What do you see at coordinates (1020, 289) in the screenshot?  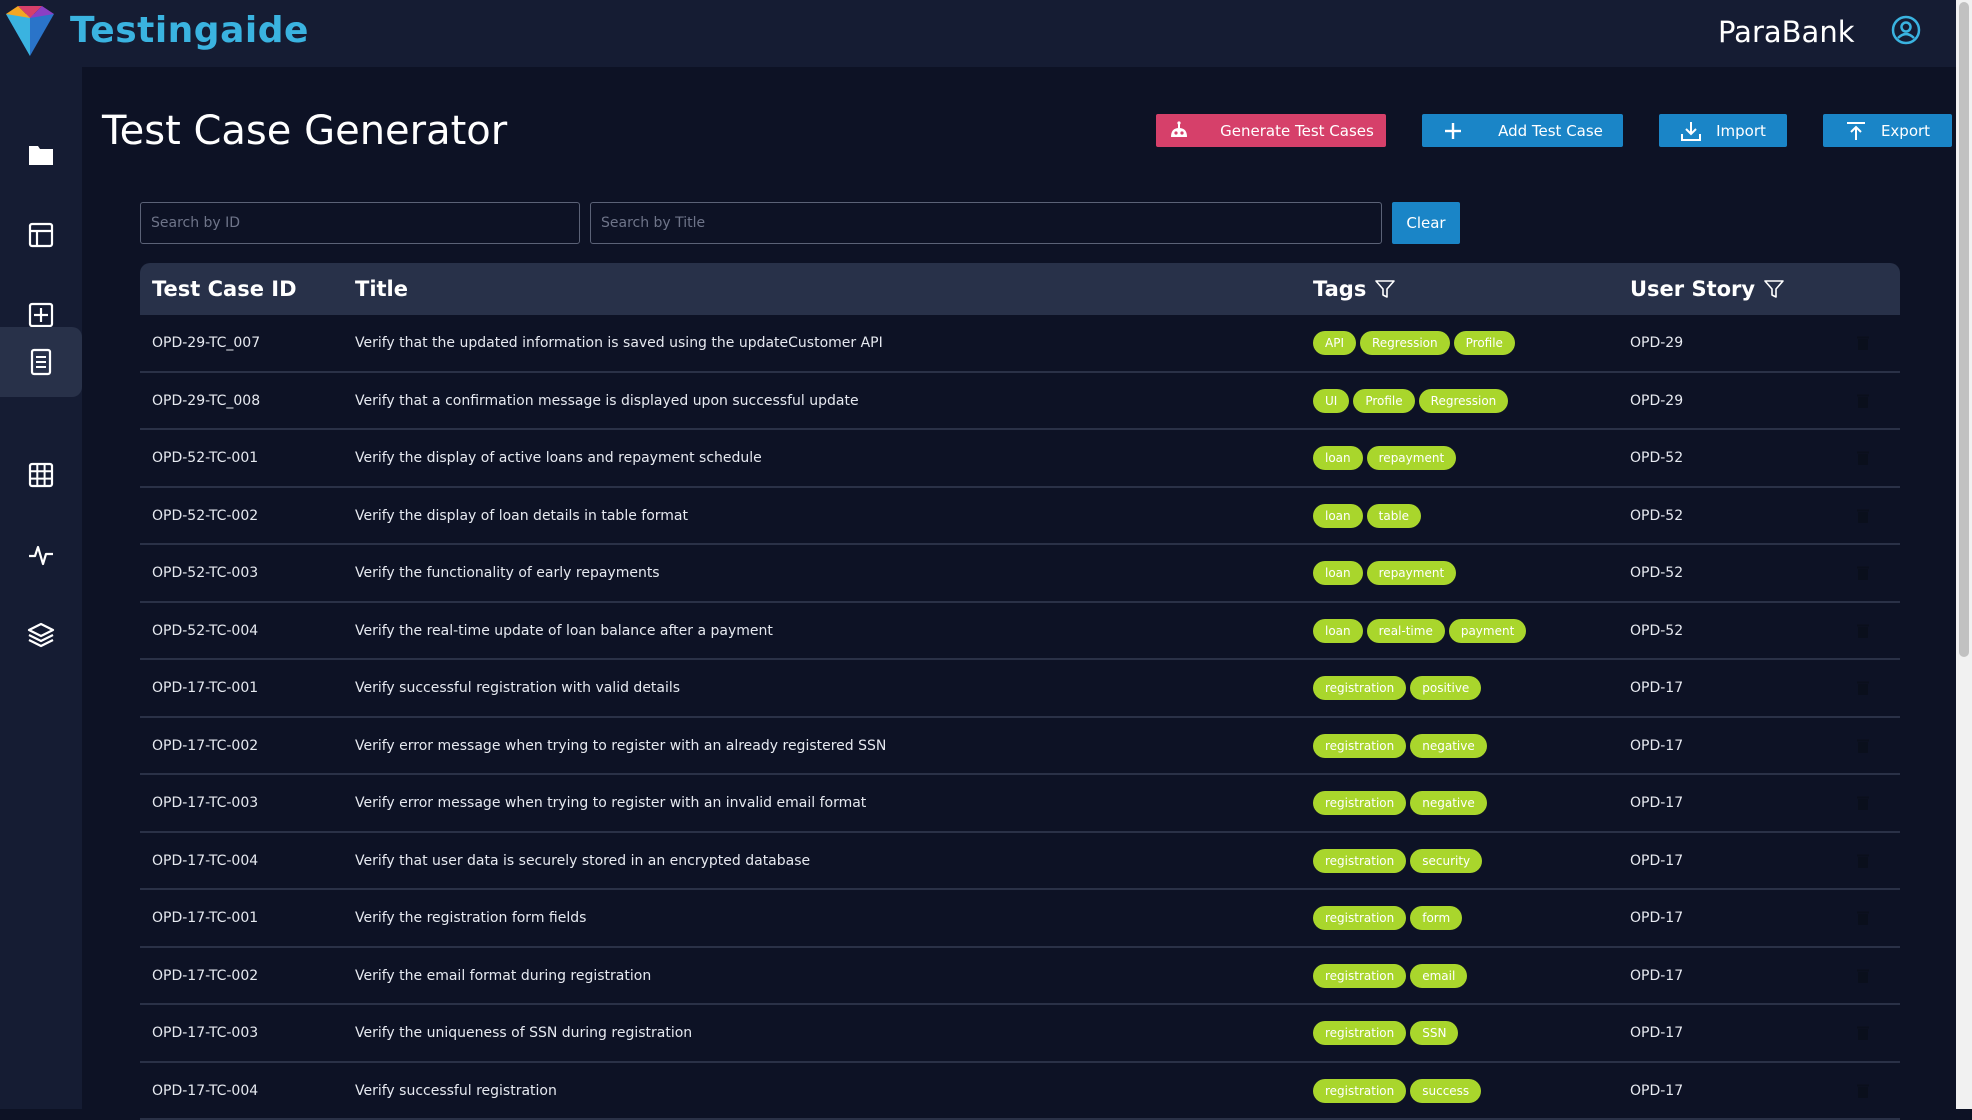 I see `table-header: Test Case ID Title Tags User Story` at bounding box center [1020, 289].